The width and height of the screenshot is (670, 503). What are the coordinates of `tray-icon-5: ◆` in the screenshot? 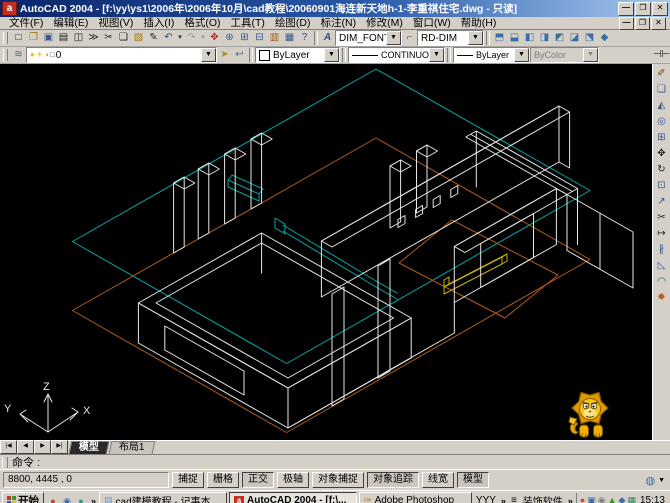 It's located at (622, 498).